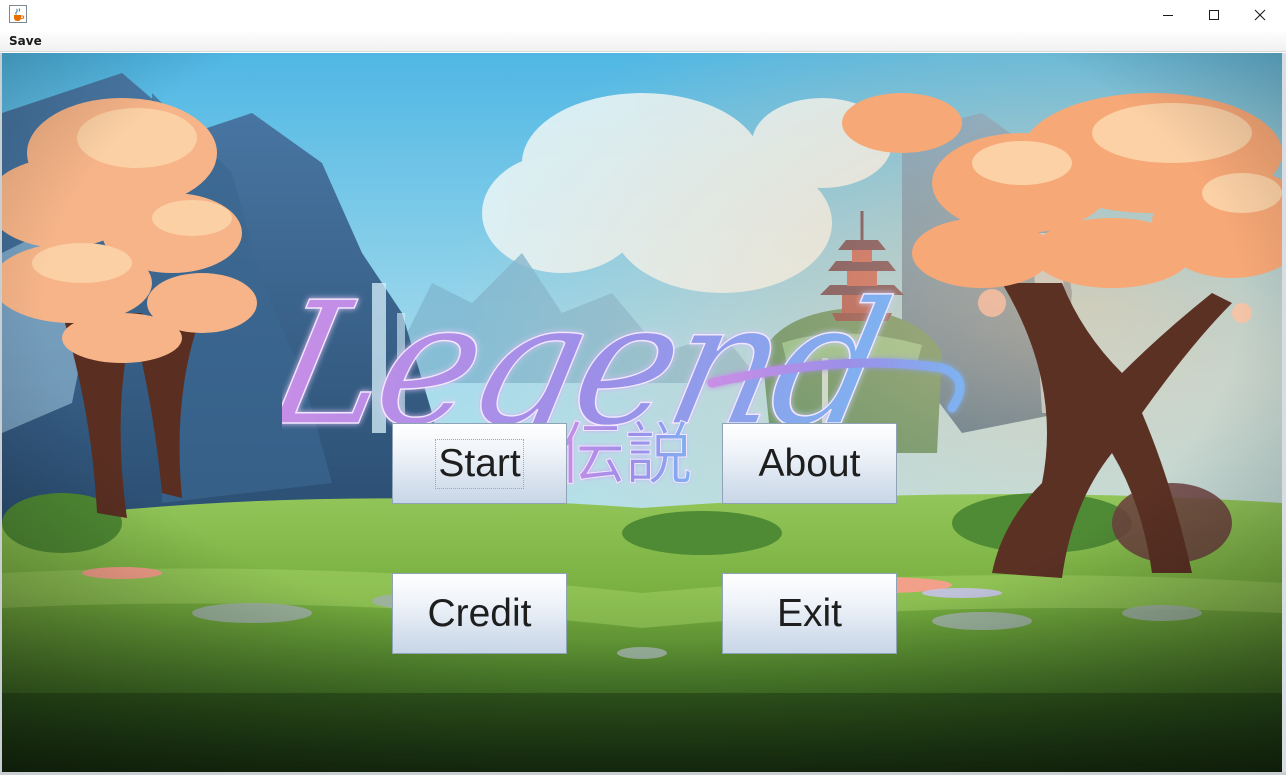  What do you see at coordinates (1284, 414) in the screenshot?
I see `window-border-right` at bounding box center [1284, 414].